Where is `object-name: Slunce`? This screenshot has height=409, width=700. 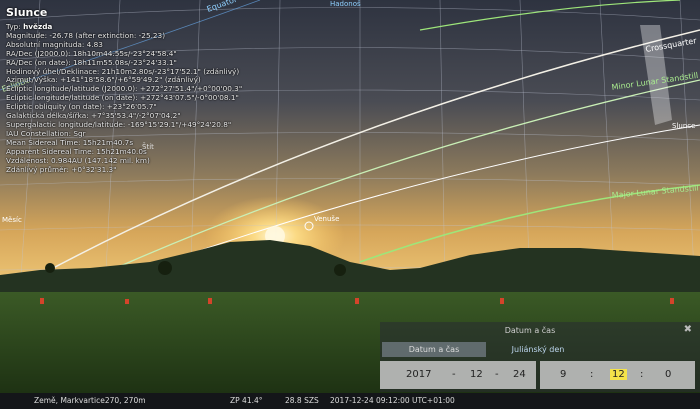
object-name: Slunce is located at coordinates (27, 12).